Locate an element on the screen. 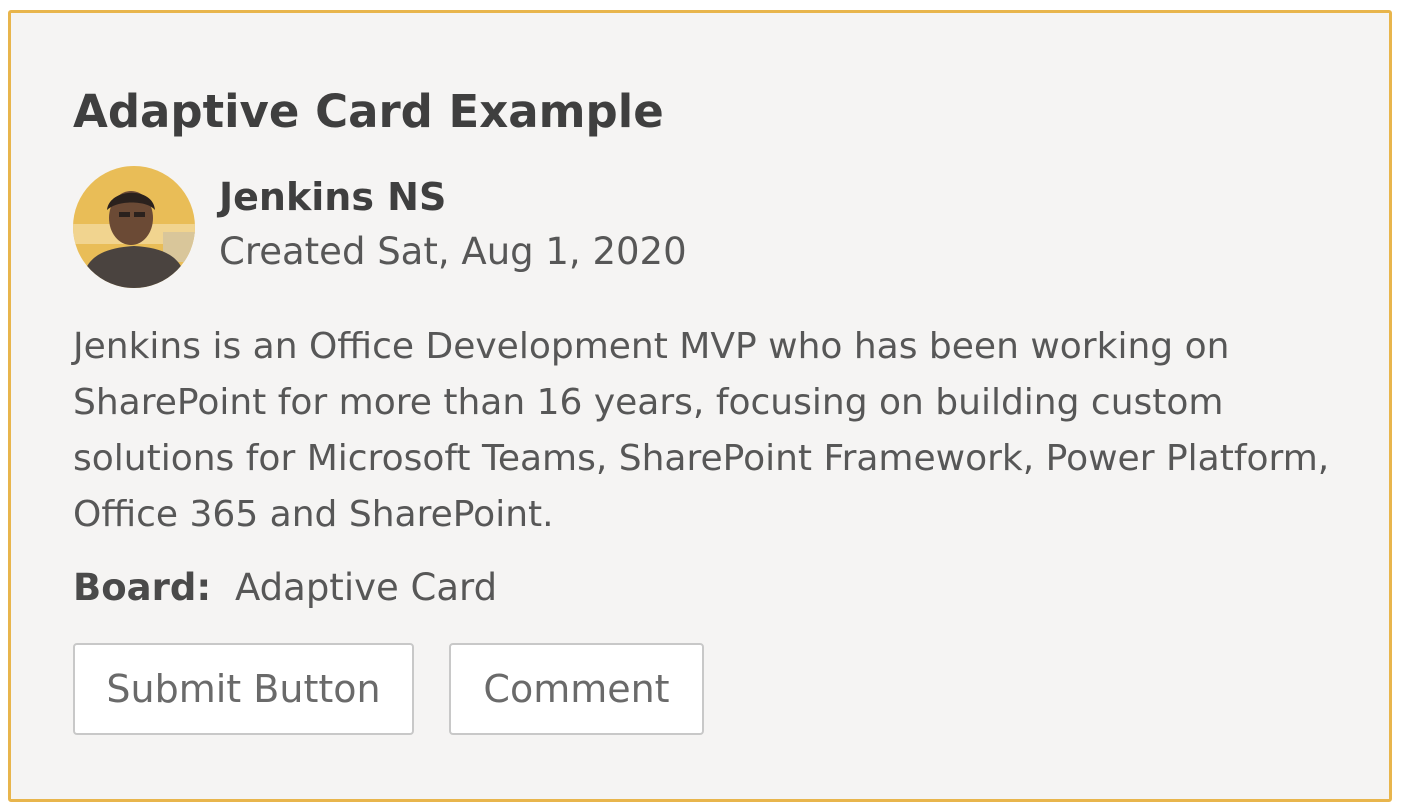 The image size is (1401, 812). submit-button: Submit Button is located at coordinates (243, 689).